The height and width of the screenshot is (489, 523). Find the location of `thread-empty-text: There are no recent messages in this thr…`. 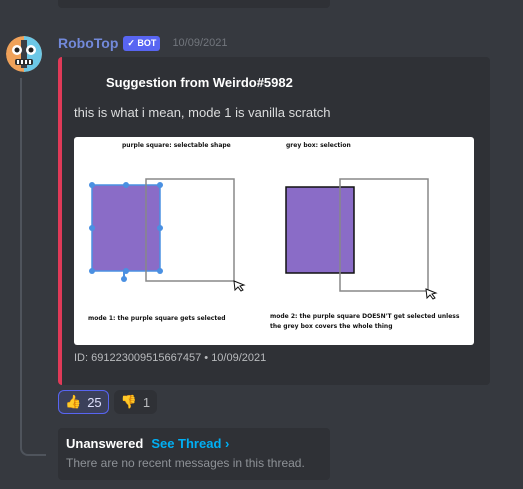

thread-empty-text: There are no recent messages in this thr… is located at coordinates (185, 463).